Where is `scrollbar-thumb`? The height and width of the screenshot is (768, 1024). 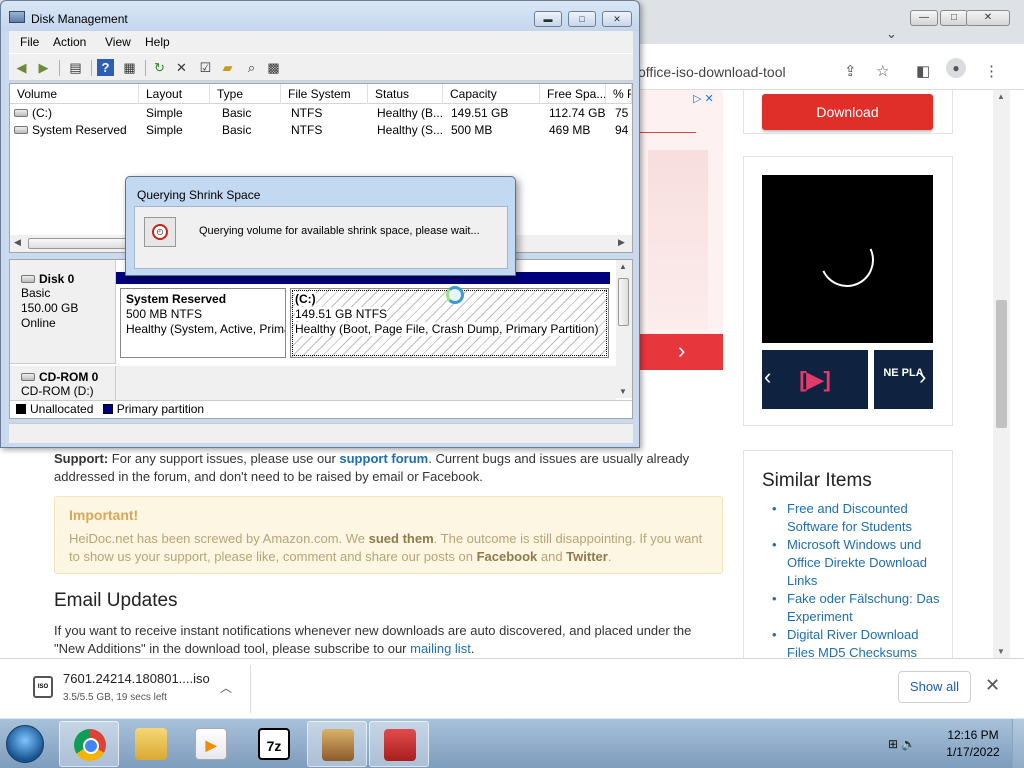
scrollbar-thumb is located at coordinates (1001, 364).